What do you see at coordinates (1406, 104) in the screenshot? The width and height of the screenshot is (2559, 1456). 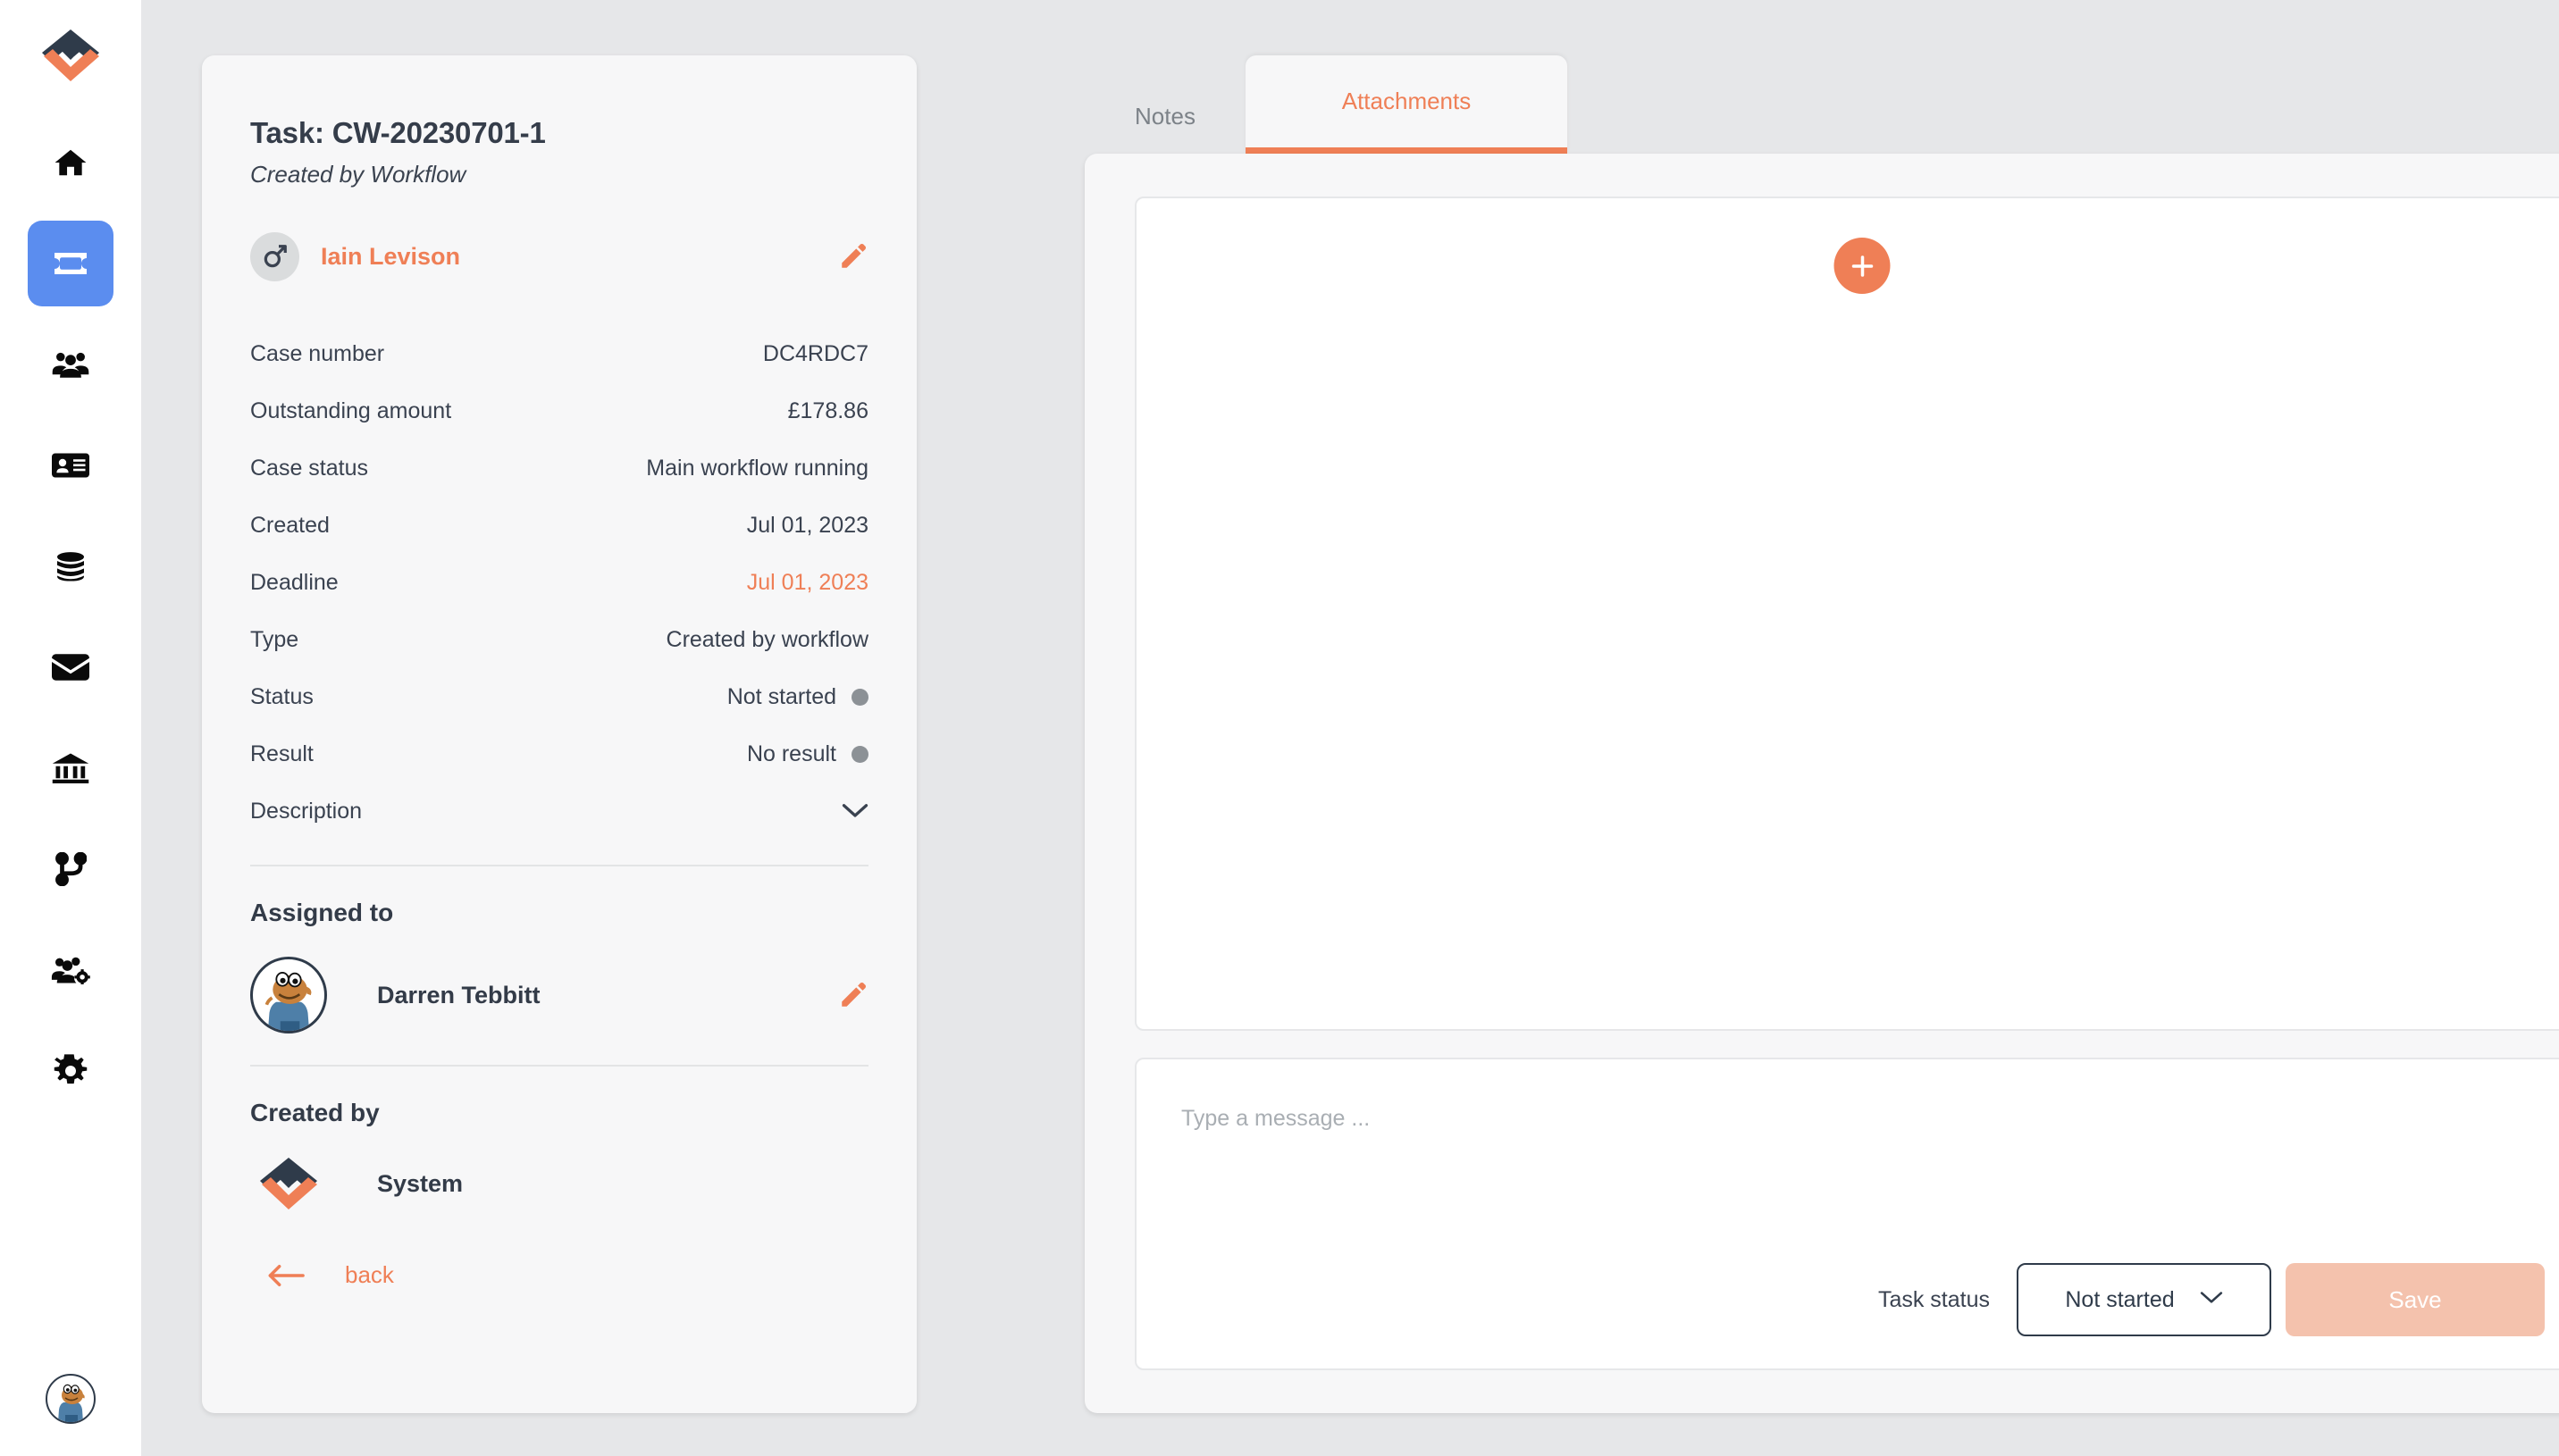 I see `tab-attachments: Attachments` at bounding box center [1406, 104].